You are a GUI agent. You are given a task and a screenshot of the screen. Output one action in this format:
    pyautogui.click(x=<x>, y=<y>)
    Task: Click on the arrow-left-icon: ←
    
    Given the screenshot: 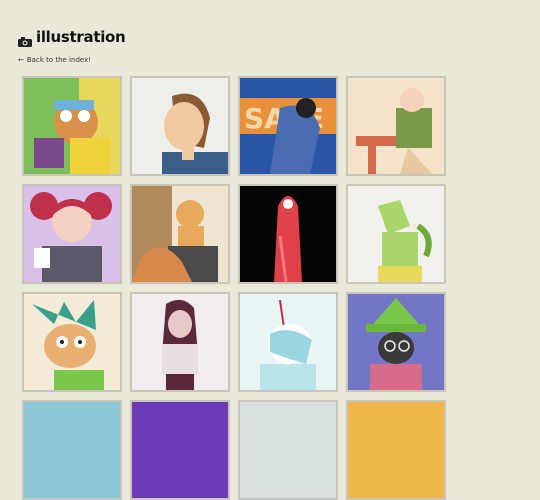 What is the action you would take?
    pyautogui.click(x=21, y=60)
    